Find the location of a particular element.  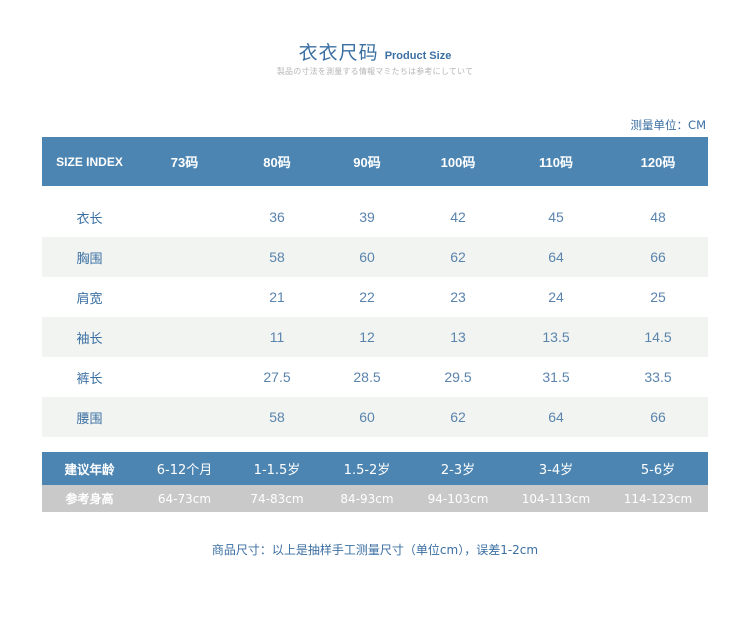

row-label: 肩宽 is located at coordinates (89, 299).